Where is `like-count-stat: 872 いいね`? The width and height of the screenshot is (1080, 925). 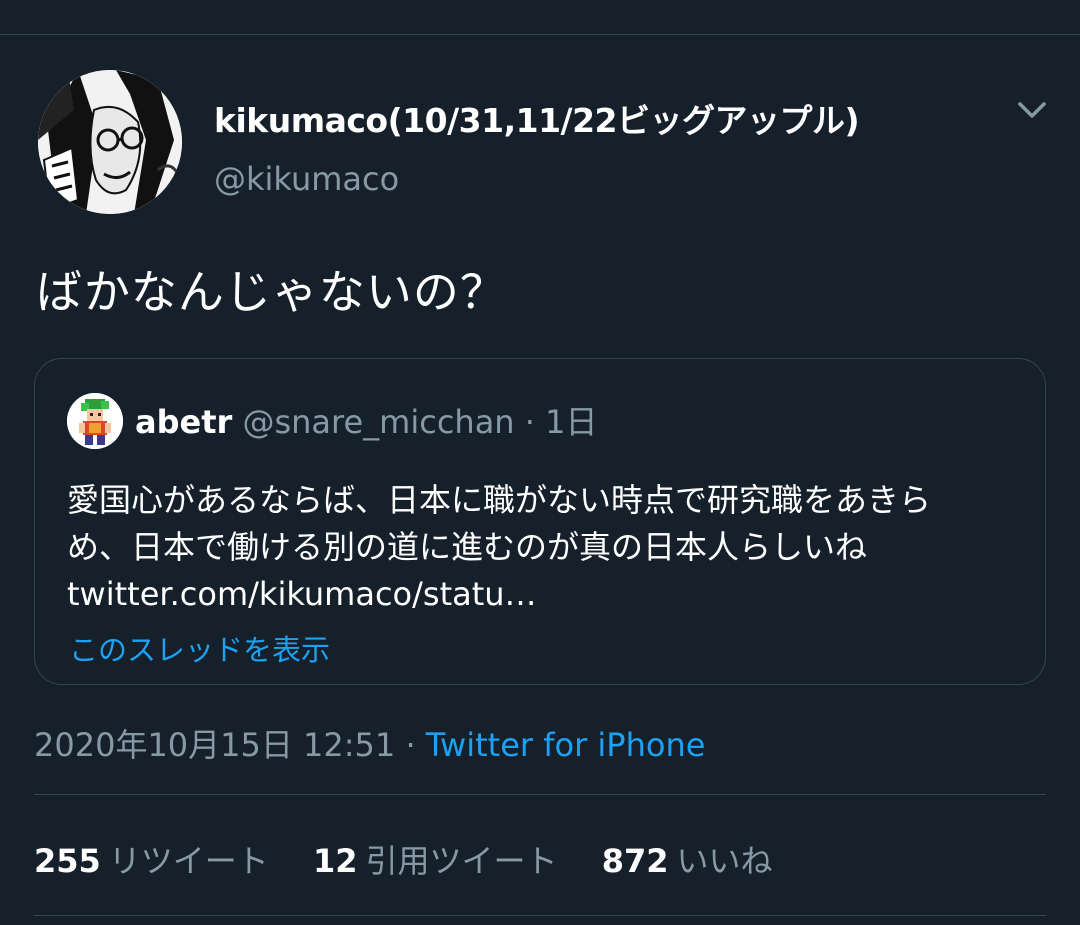
like-count-stat: 872 いいね is located at coordinates (687, 859).